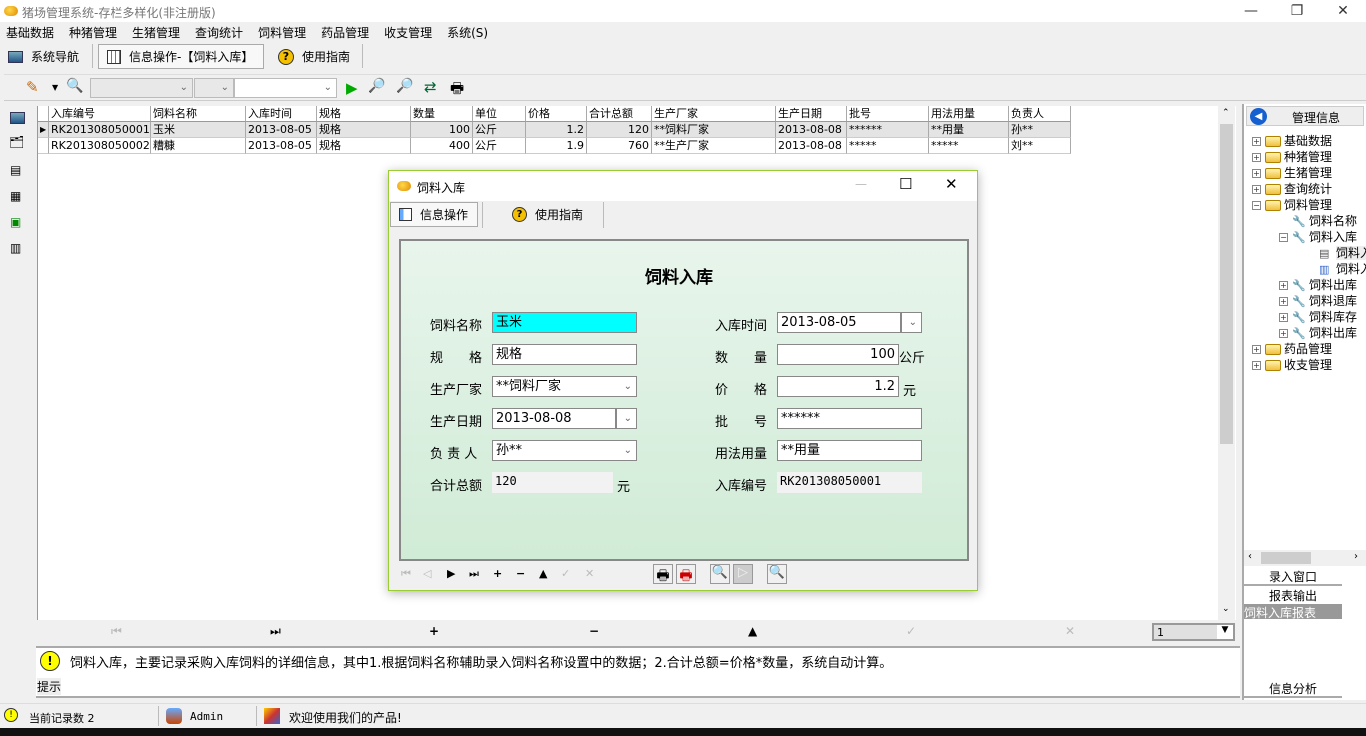  What do you see at coordinates (849, 418) in the screenshot?
I see `batch-input: ******` at bounding box center [849, 418].